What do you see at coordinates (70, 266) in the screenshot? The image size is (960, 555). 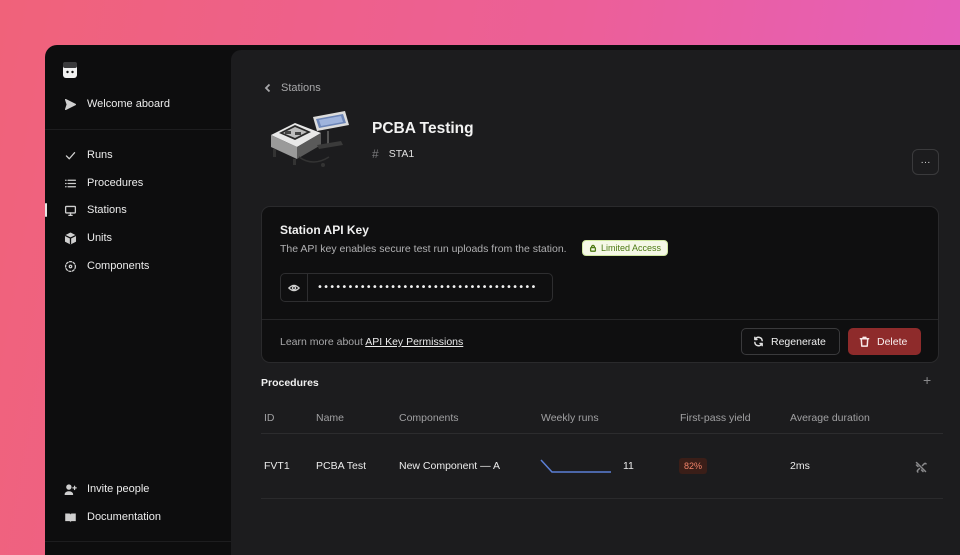 I see `component-icon` at bounding box center [70, 266].